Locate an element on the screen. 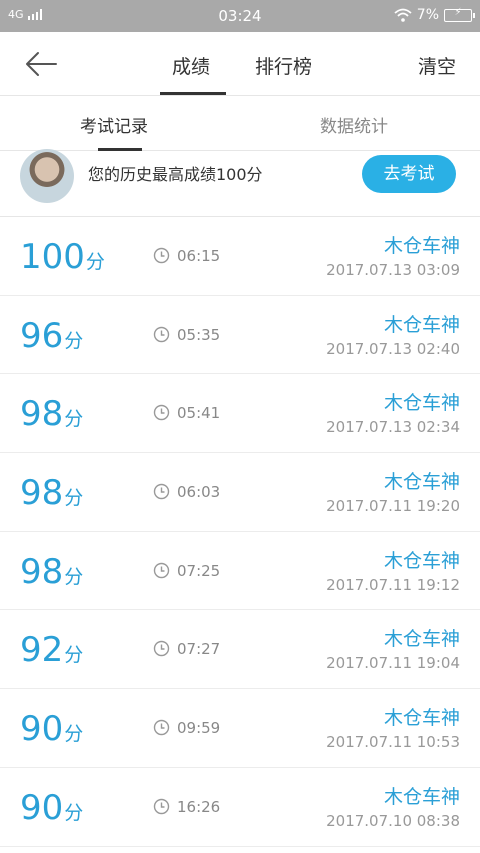 The width and height of the screenshot is (480, 853). best-score-row: 您的历史最高成绩100分 去考试 is located at coordinates (240, 183).